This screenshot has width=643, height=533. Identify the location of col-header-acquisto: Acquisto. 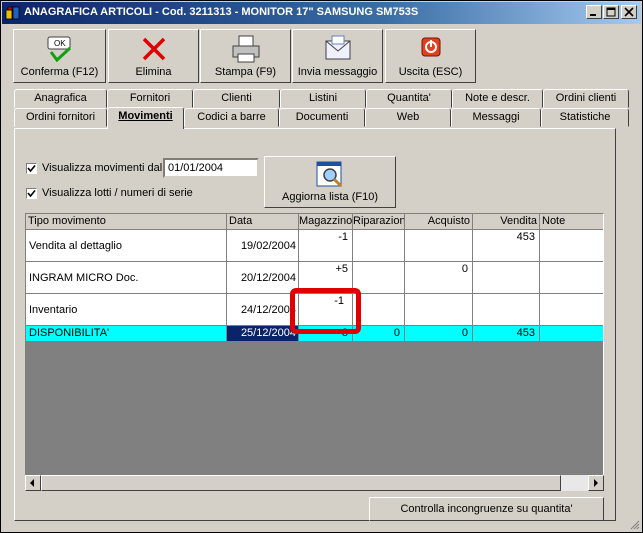
(439, 222).